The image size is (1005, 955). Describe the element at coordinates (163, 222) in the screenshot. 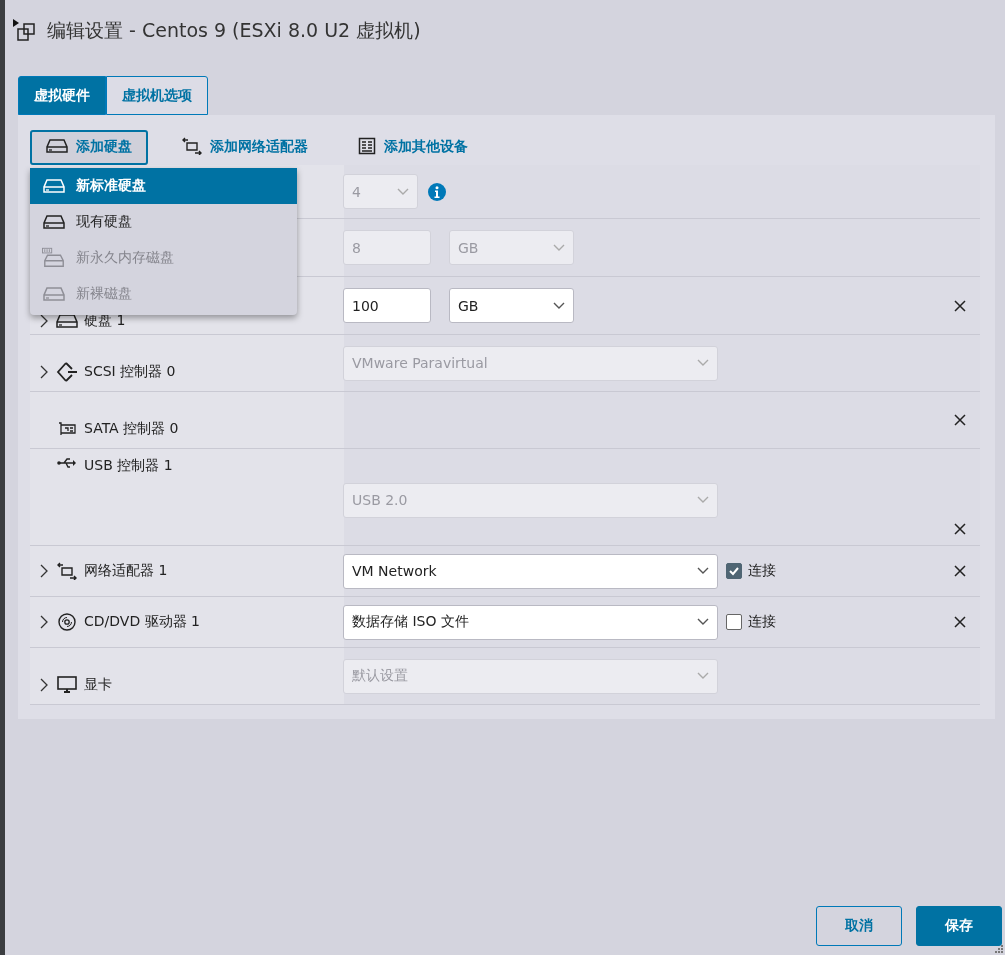

I see `menu-item: 现有硬盘` at that location.